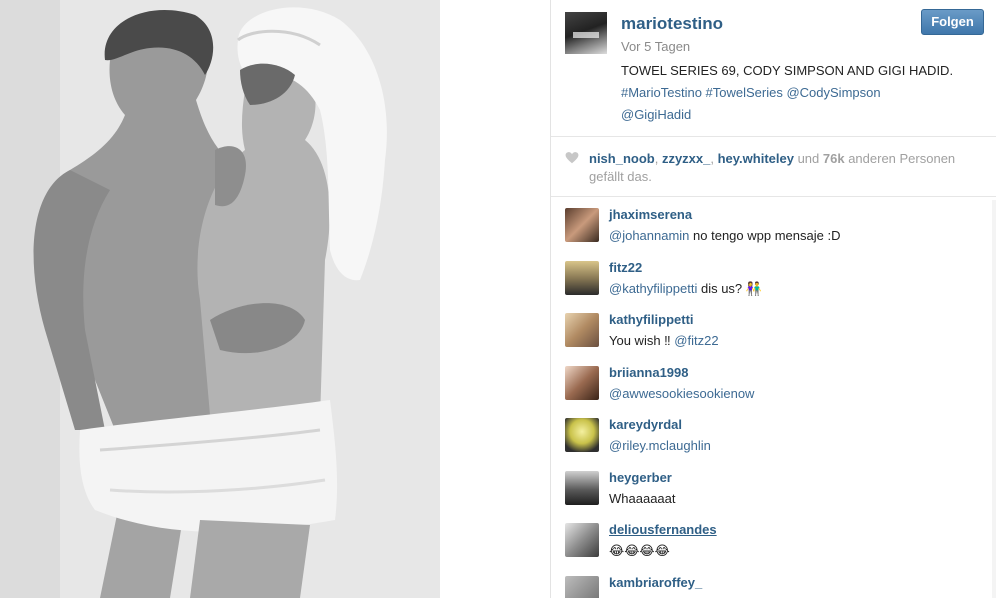 The height and width of the screenshot is (598, 996). I want to click on whitespace-gap, so click(495, 299).